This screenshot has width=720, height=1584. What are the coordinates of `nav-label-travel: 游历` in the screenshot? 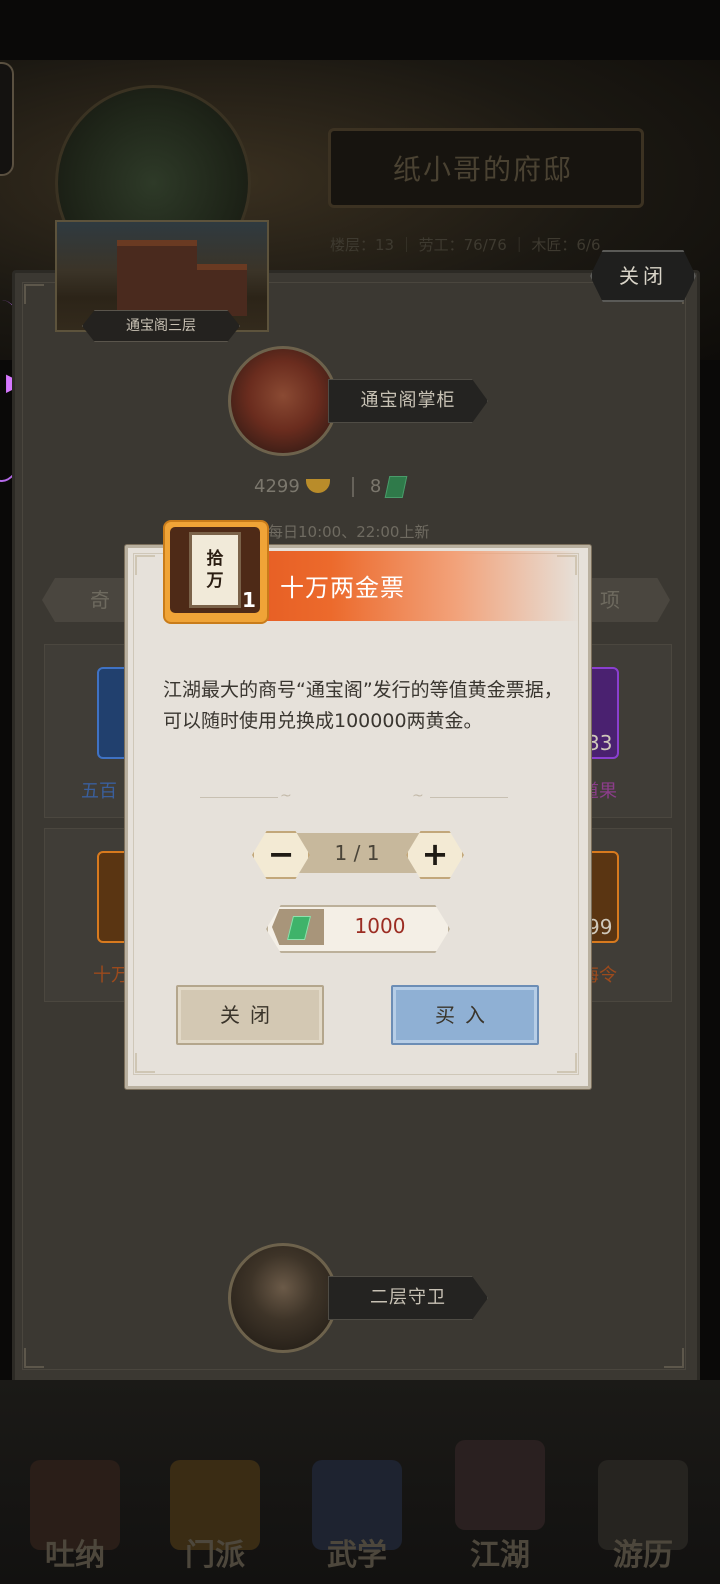 It's located at (643, 1552).